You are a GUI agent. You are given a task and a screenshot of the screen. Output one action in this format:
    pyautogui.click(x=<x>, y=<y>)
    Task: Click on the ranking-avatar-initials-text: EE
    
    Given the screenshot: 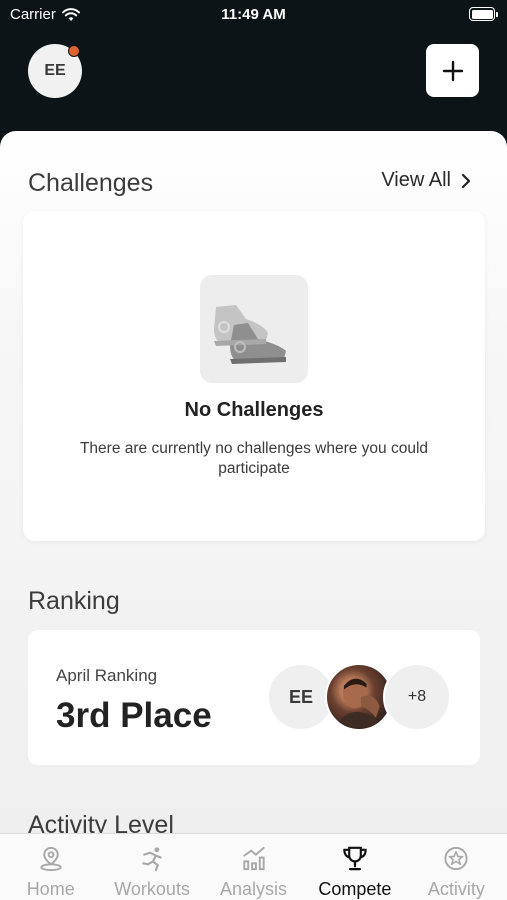 What is the action you would take?
    pyautogui.click(x=300, y=696)
    